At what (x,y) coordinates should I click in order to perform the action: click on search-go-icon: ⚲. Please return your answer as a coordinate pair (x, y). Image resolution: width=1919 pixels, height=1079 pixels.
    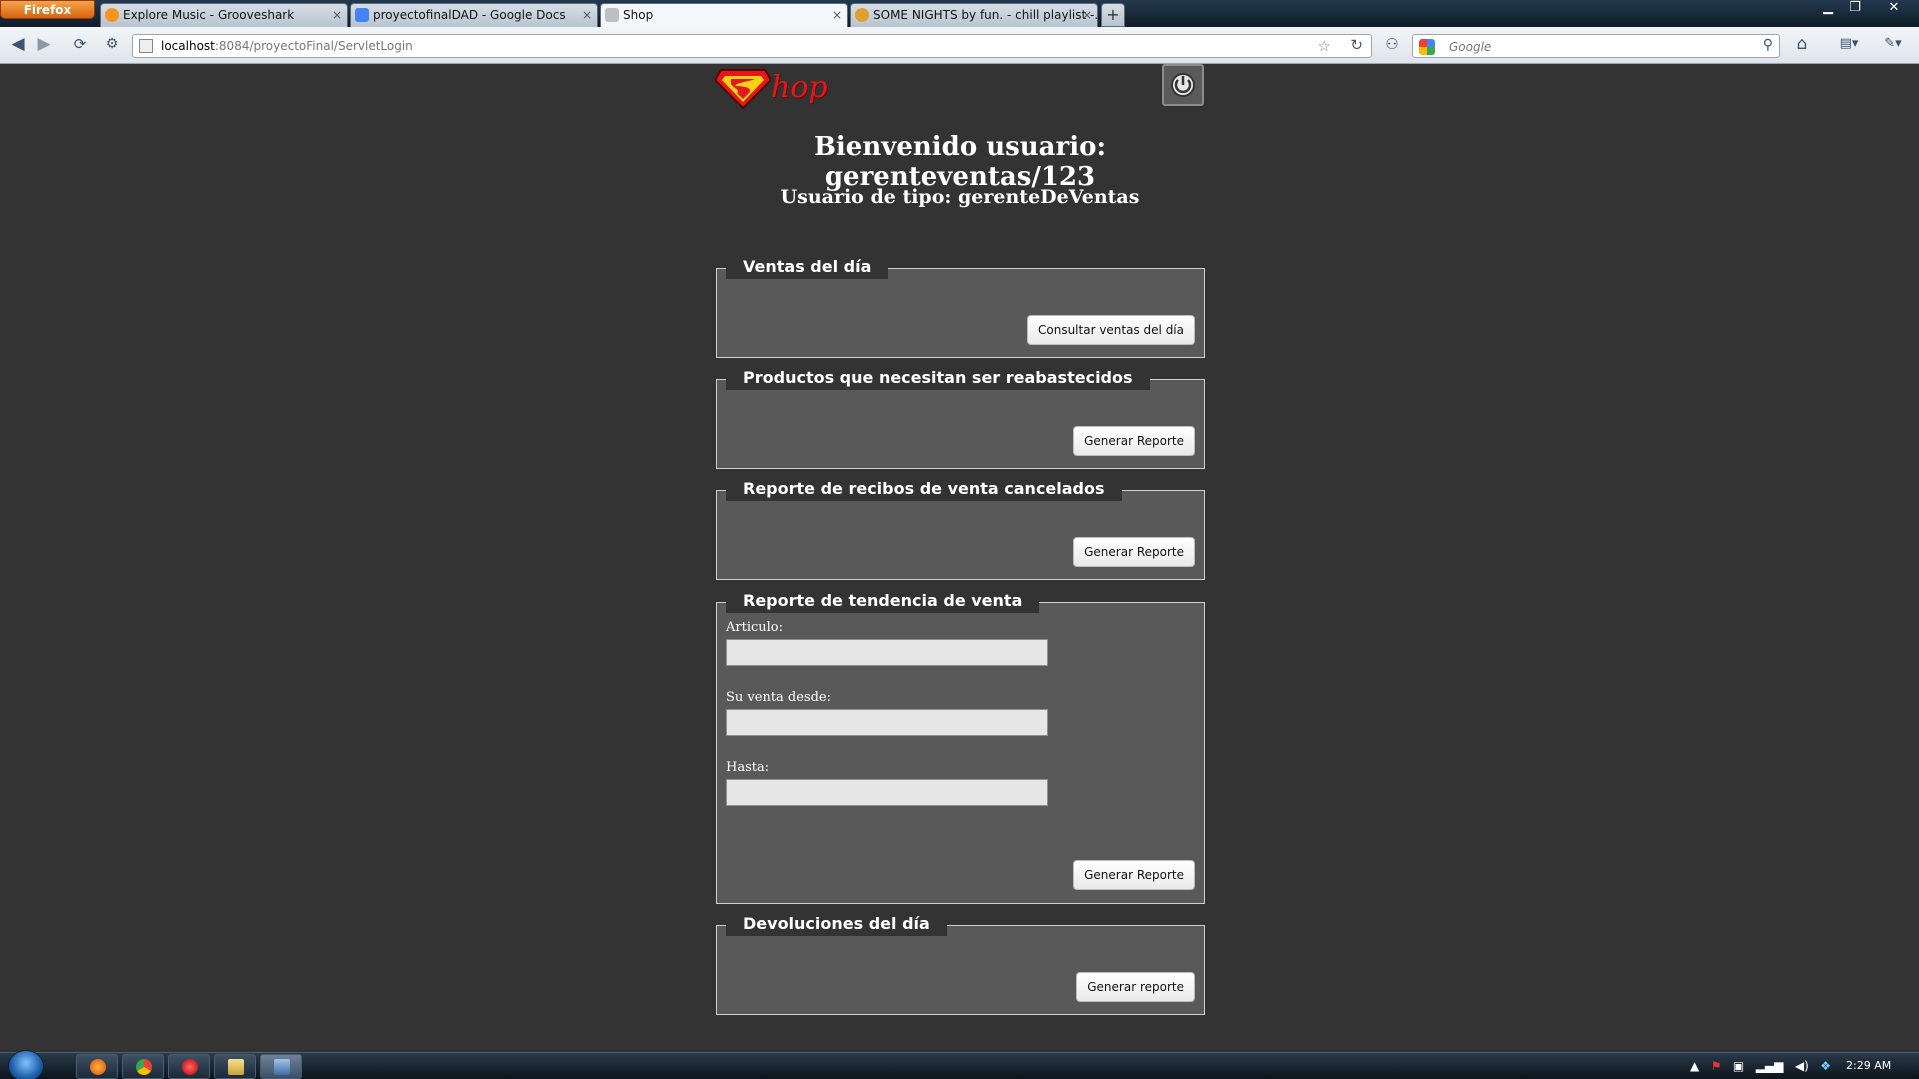
    Looking at the image, I should click on (1768, 45).